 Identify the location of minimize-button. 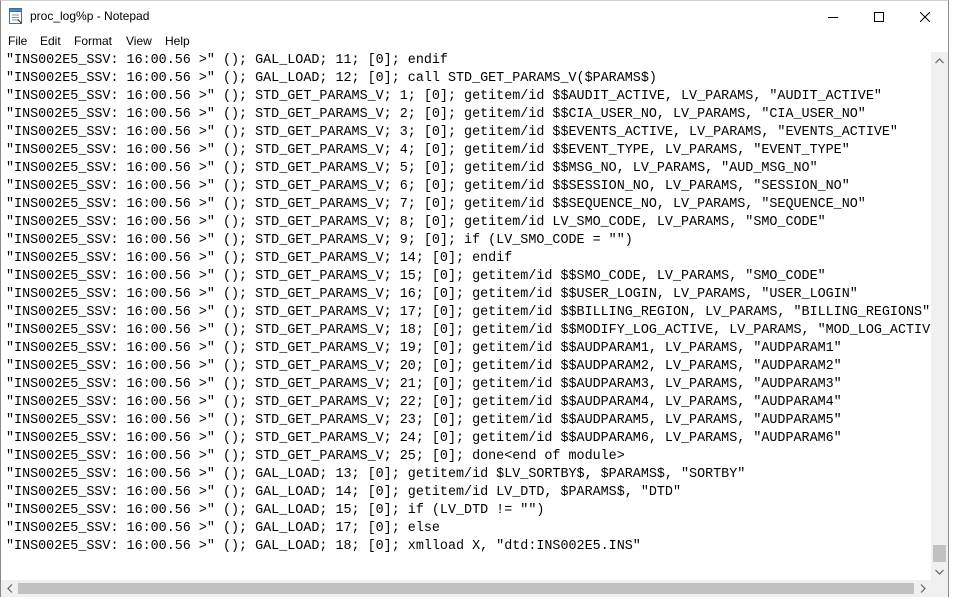
(833, 16).